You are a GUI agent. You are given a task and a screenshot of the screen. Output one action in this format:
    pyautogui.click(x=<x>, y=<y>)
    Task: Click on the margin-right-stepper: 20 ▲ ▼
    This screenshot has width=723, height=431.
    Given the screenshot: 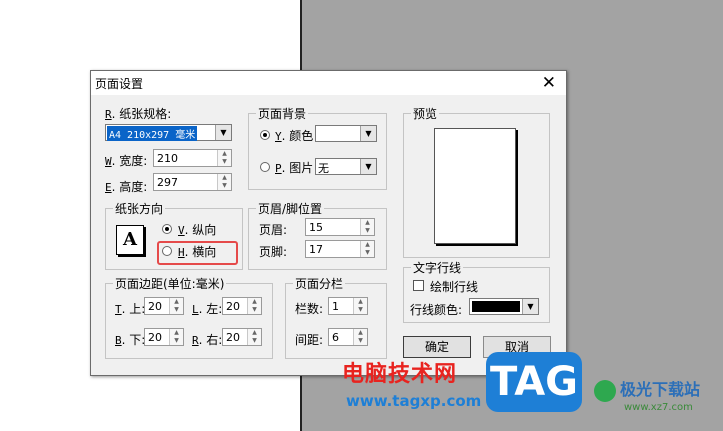 What is the action you would take?
    pyautogui.click(x=242, y=337)
    